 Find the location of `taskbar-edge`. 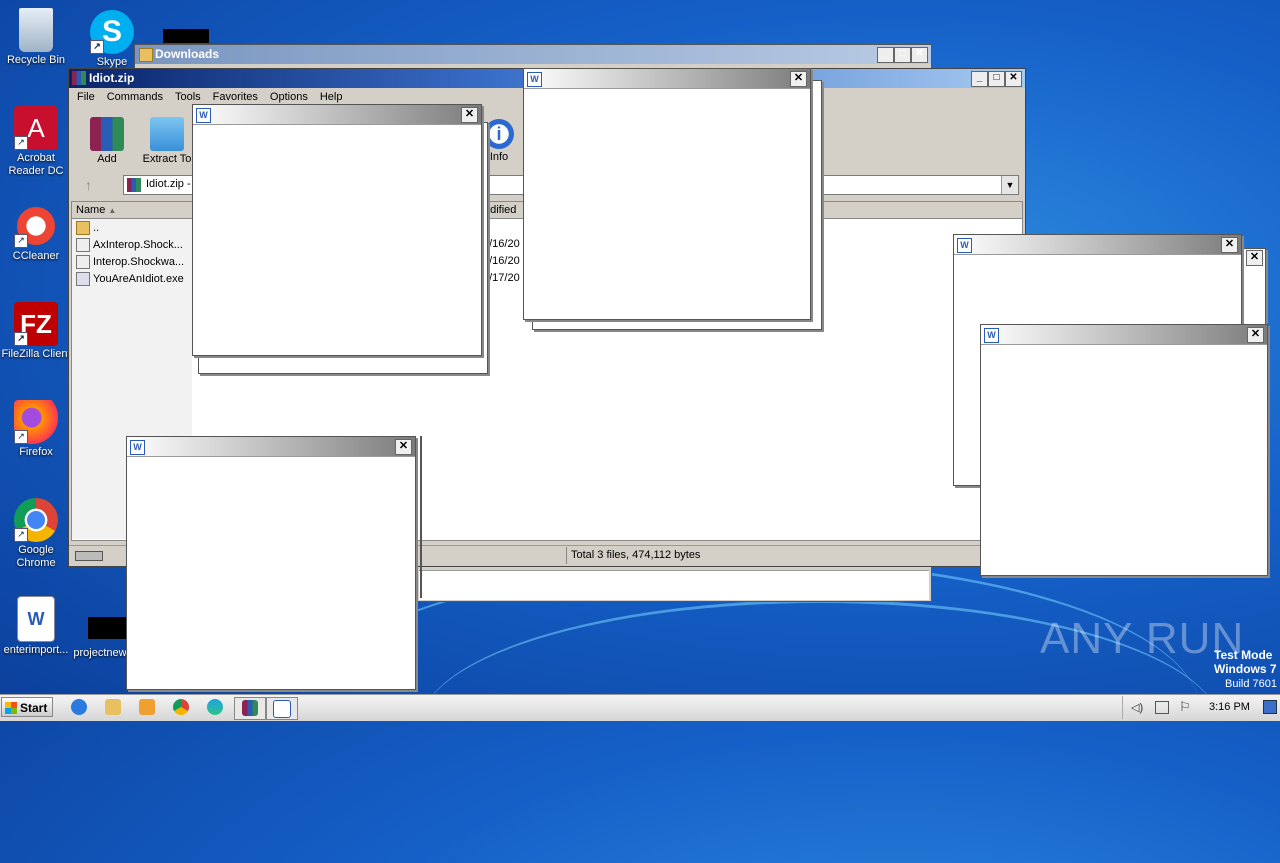

taskbar-edge is located at coordinates (215, 707).